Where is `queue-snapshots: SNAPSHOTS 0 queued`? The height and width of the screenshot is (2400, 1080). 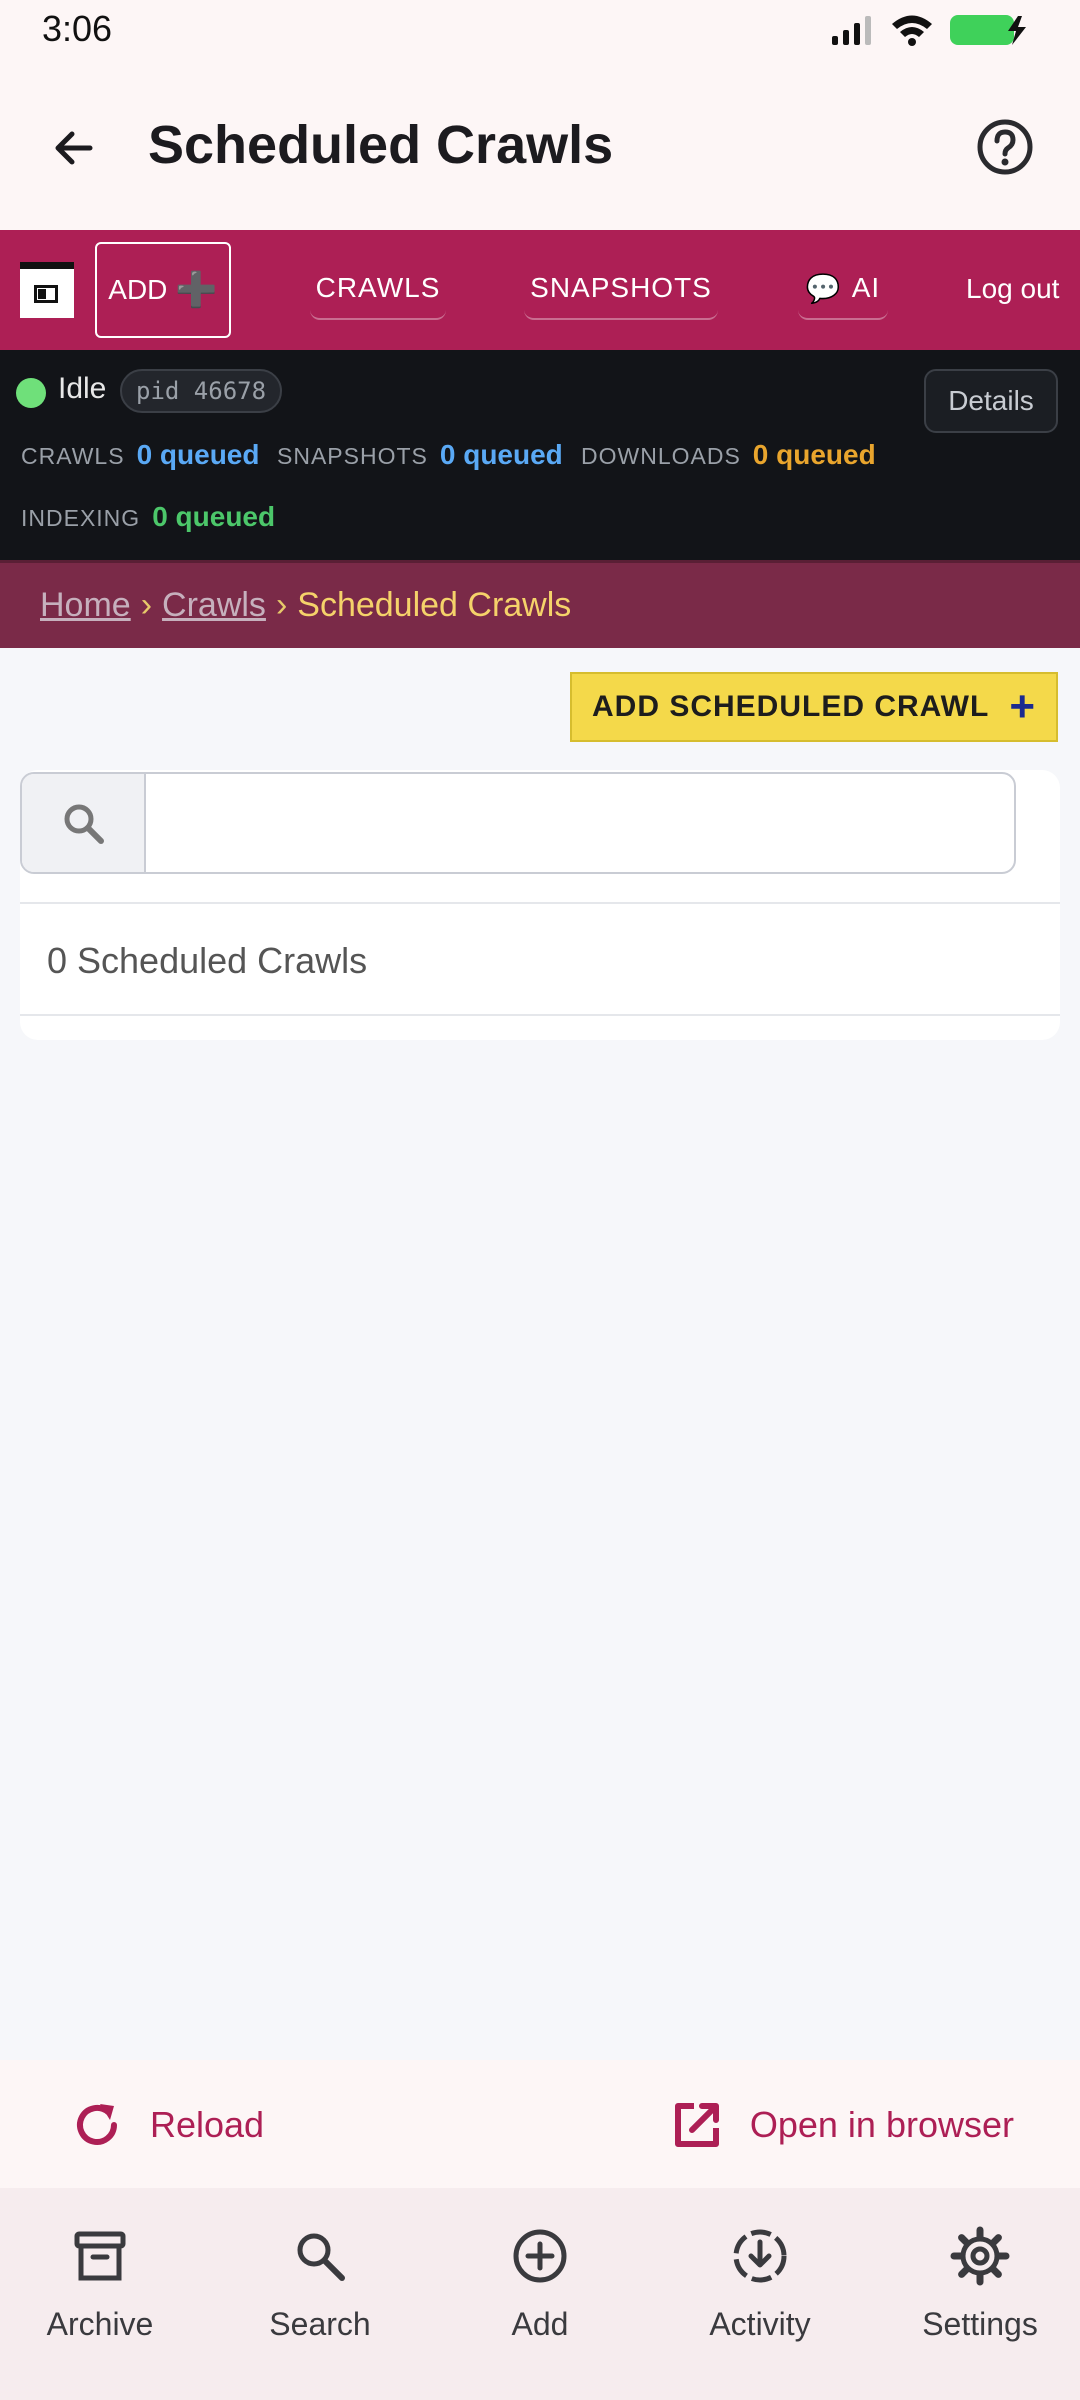
queue-snapshots: SNAPSHOTS 0 queued is located at coordinates (420, 455).